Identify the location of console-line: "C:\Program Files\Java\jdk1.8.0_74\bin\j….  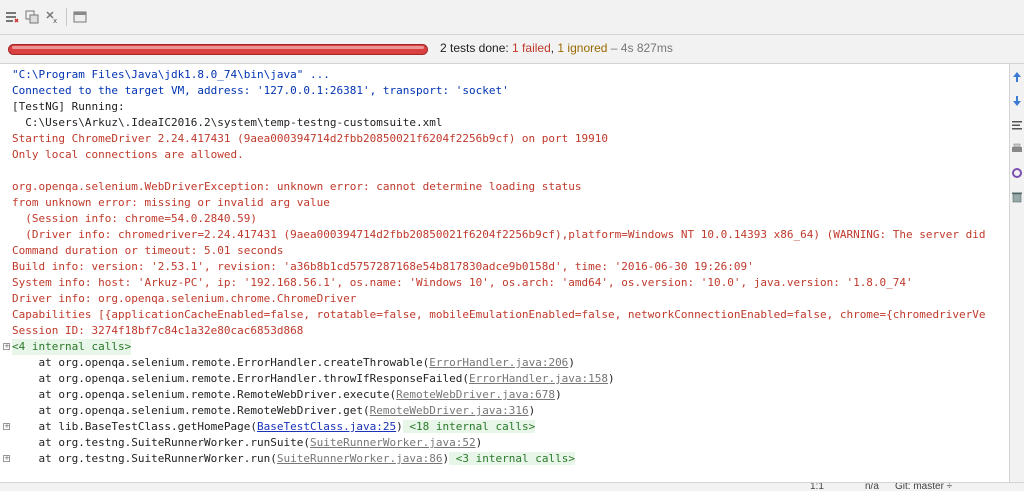
(171, 74).